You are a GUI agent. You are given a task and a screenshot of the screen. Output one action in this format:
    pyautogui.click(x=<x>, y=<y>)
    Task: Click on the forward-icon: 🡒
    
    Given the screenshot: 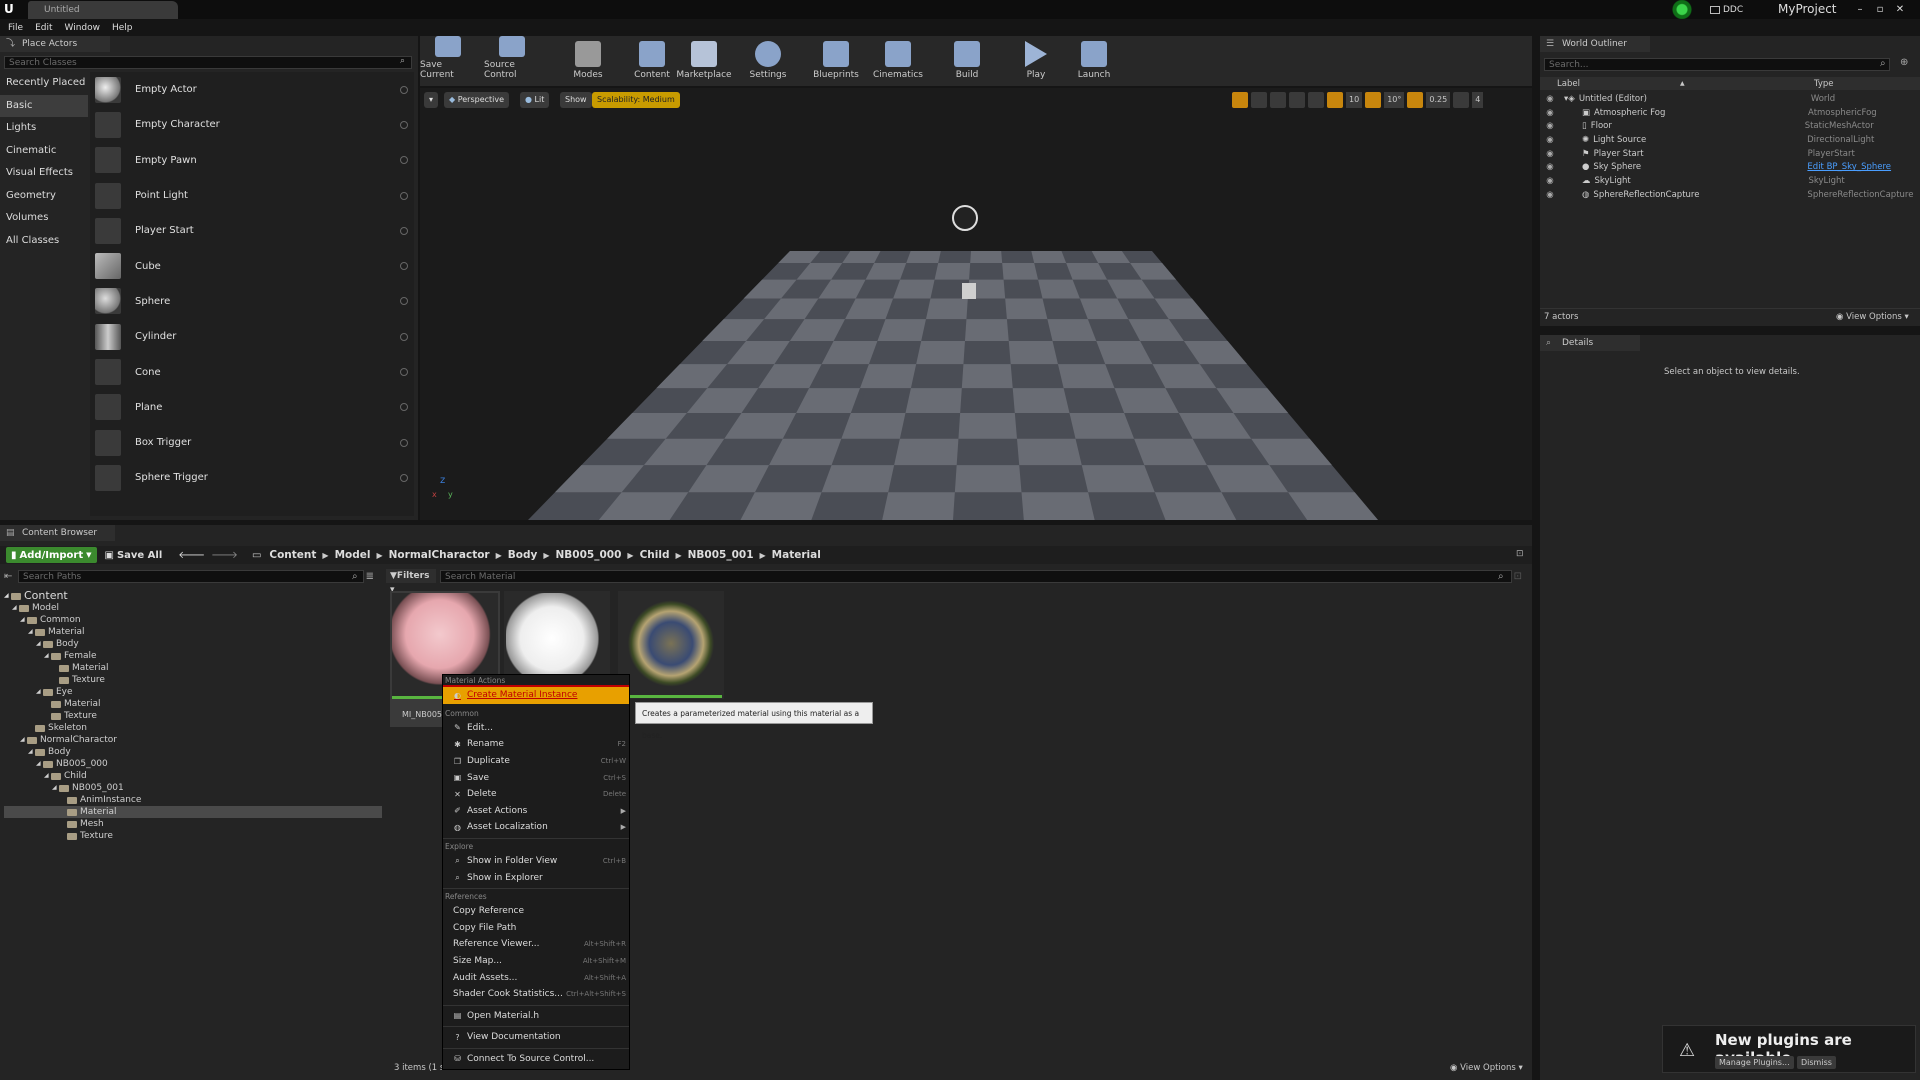 What is the action you would take?
    pyautogui.click(x=224, y=555)
    